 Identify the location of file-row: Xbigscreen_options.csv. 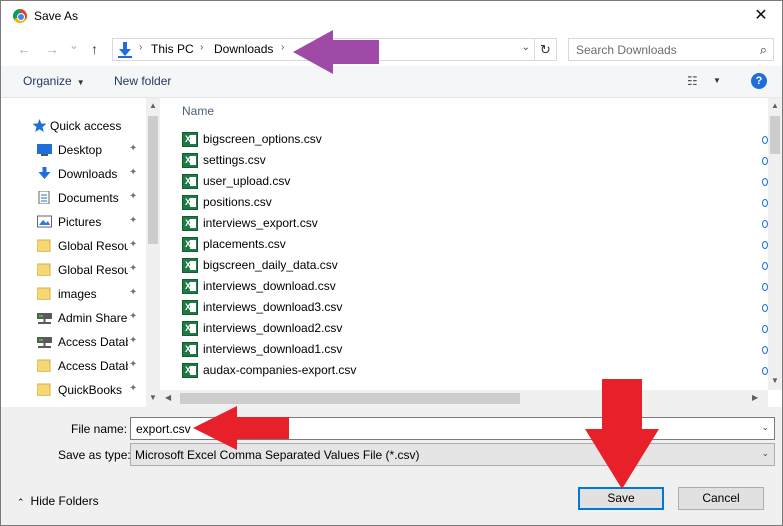
(464, 139).